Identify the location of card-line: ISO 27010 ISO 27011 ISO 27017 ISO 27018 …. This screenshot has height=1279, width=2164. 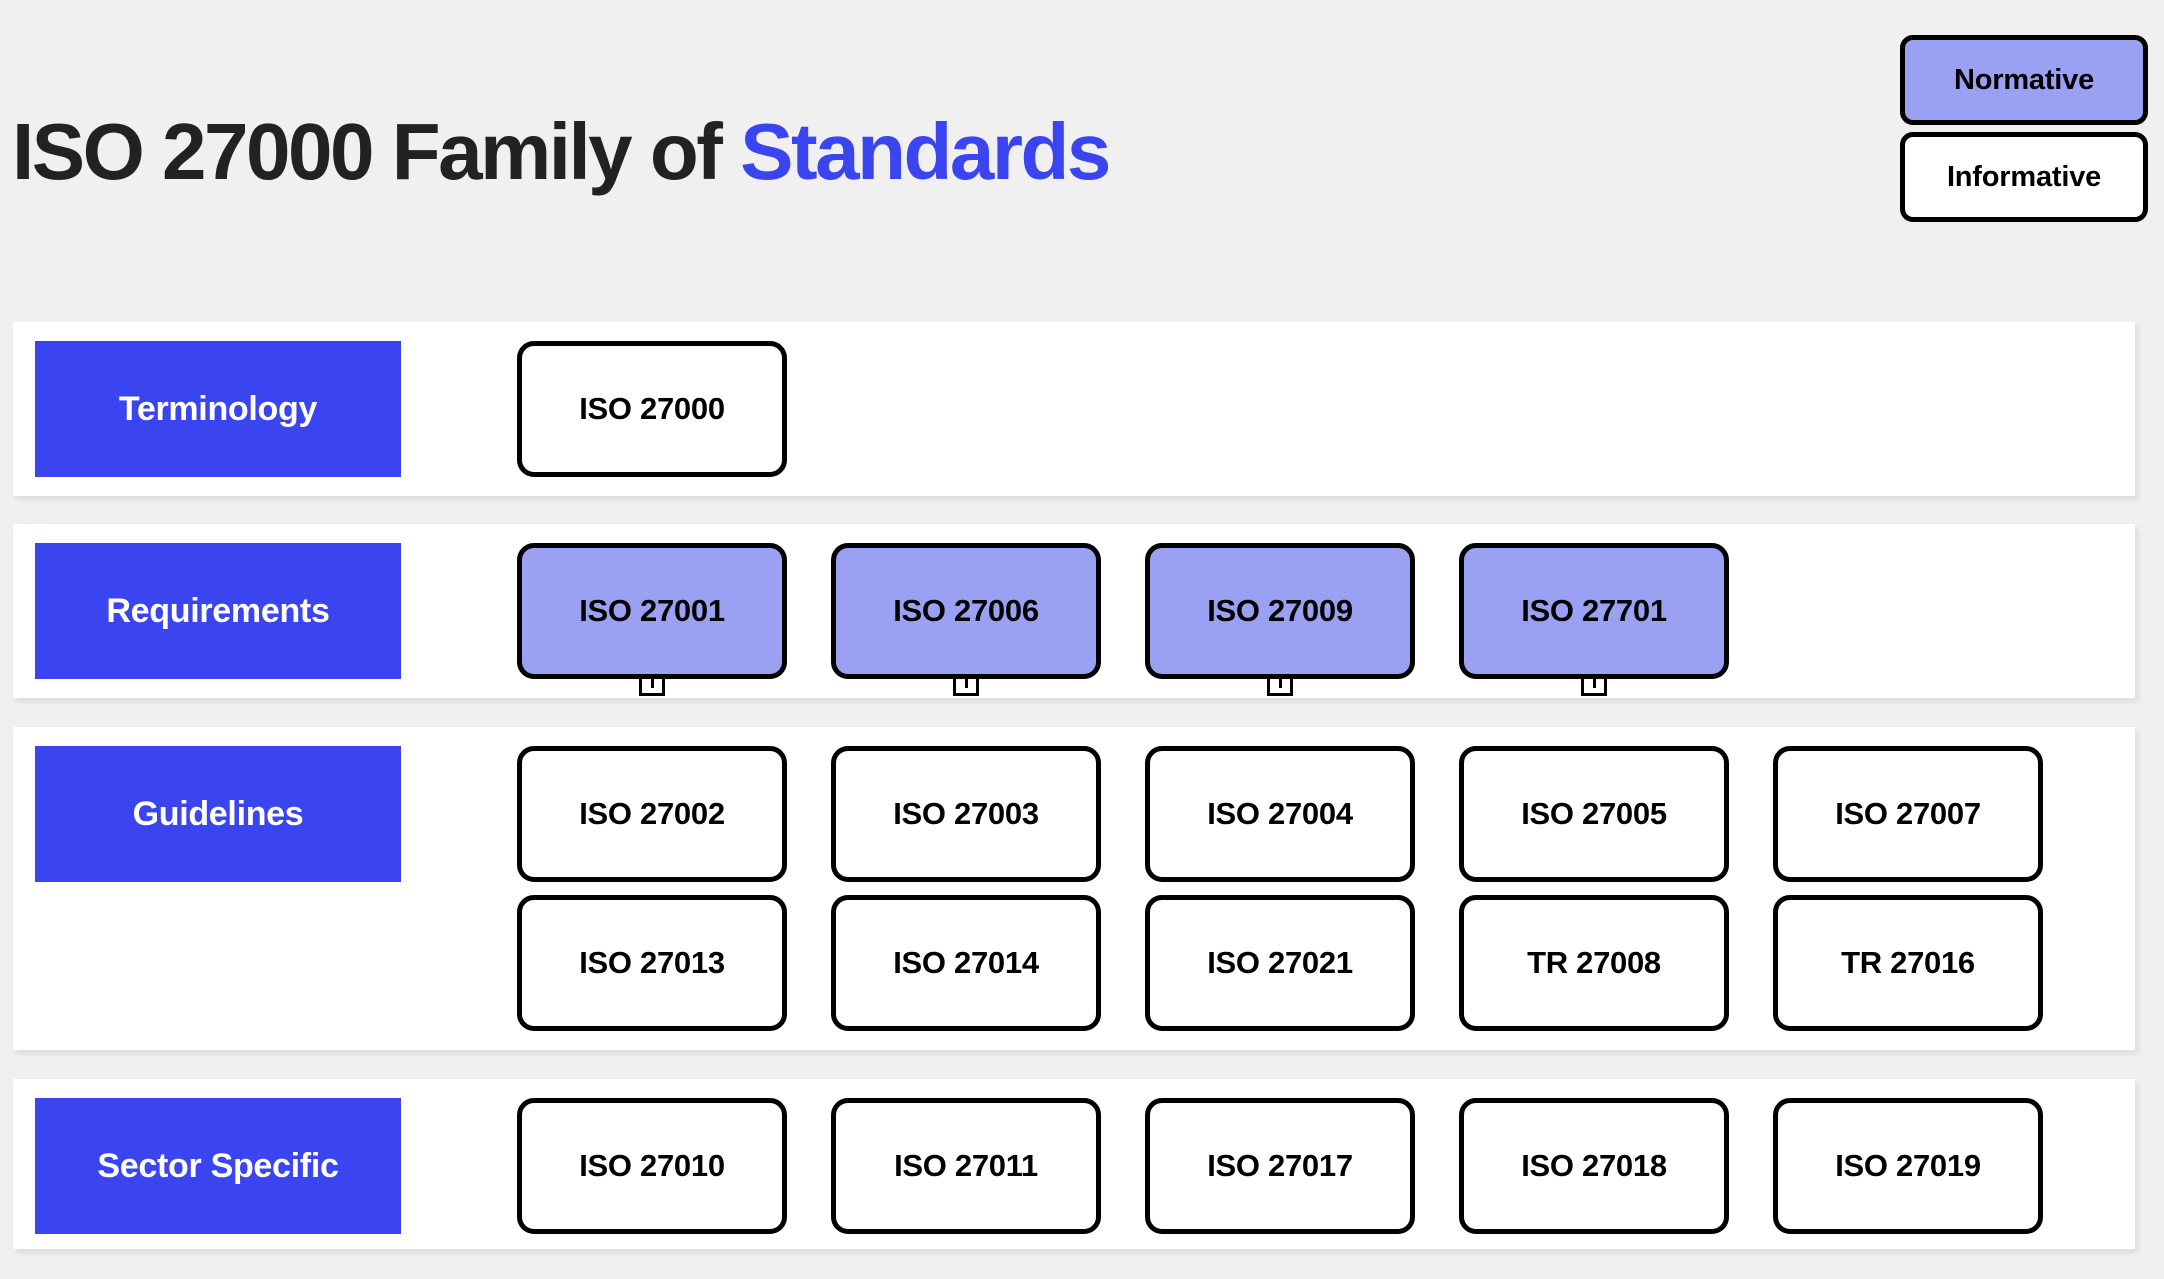
(1326, 1166).